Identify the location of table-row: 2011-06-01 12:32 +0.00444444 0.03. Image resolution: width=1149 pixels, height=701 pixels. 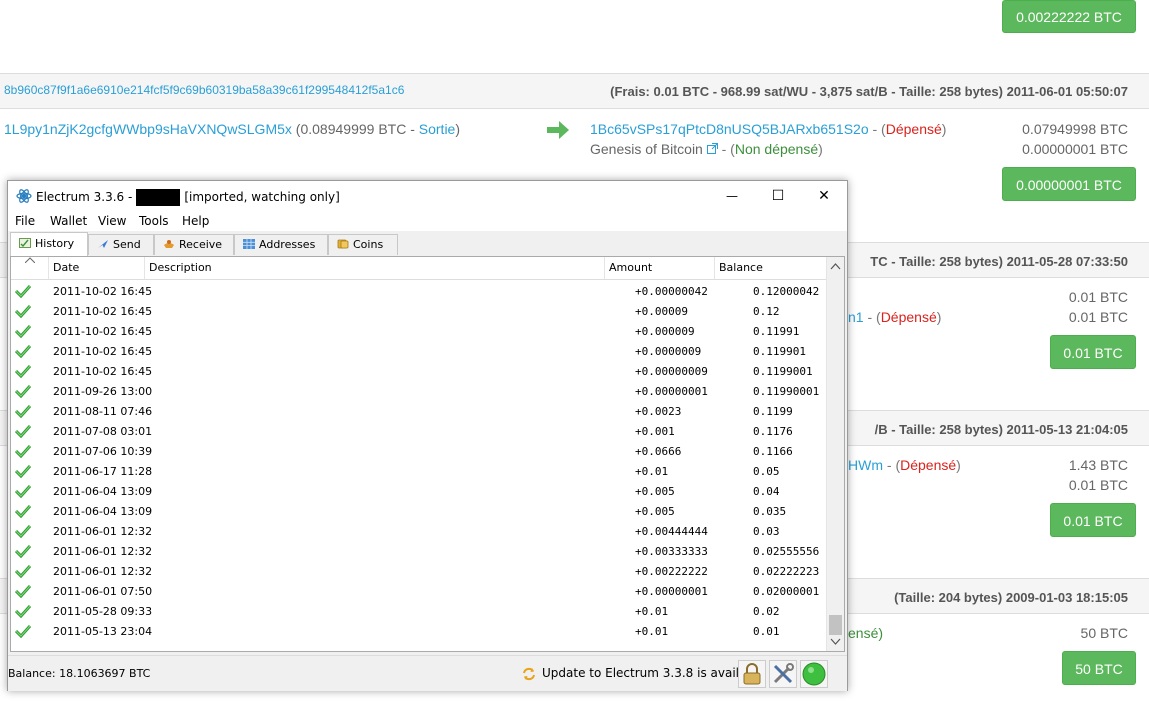
(420, 532).